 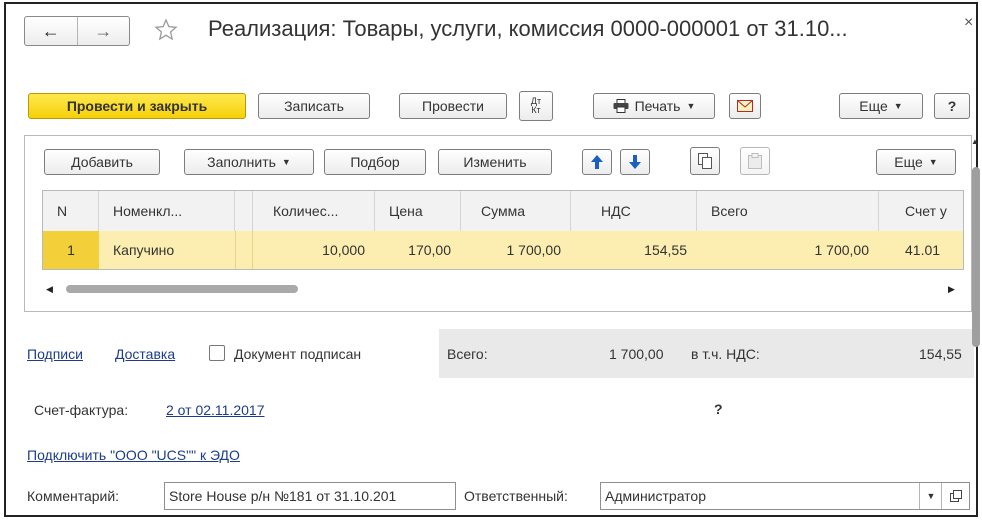 What do you see at coordinates (657, 106) in the screenshot?
I see `print-label: Печать` at bounding box center [657, 106].